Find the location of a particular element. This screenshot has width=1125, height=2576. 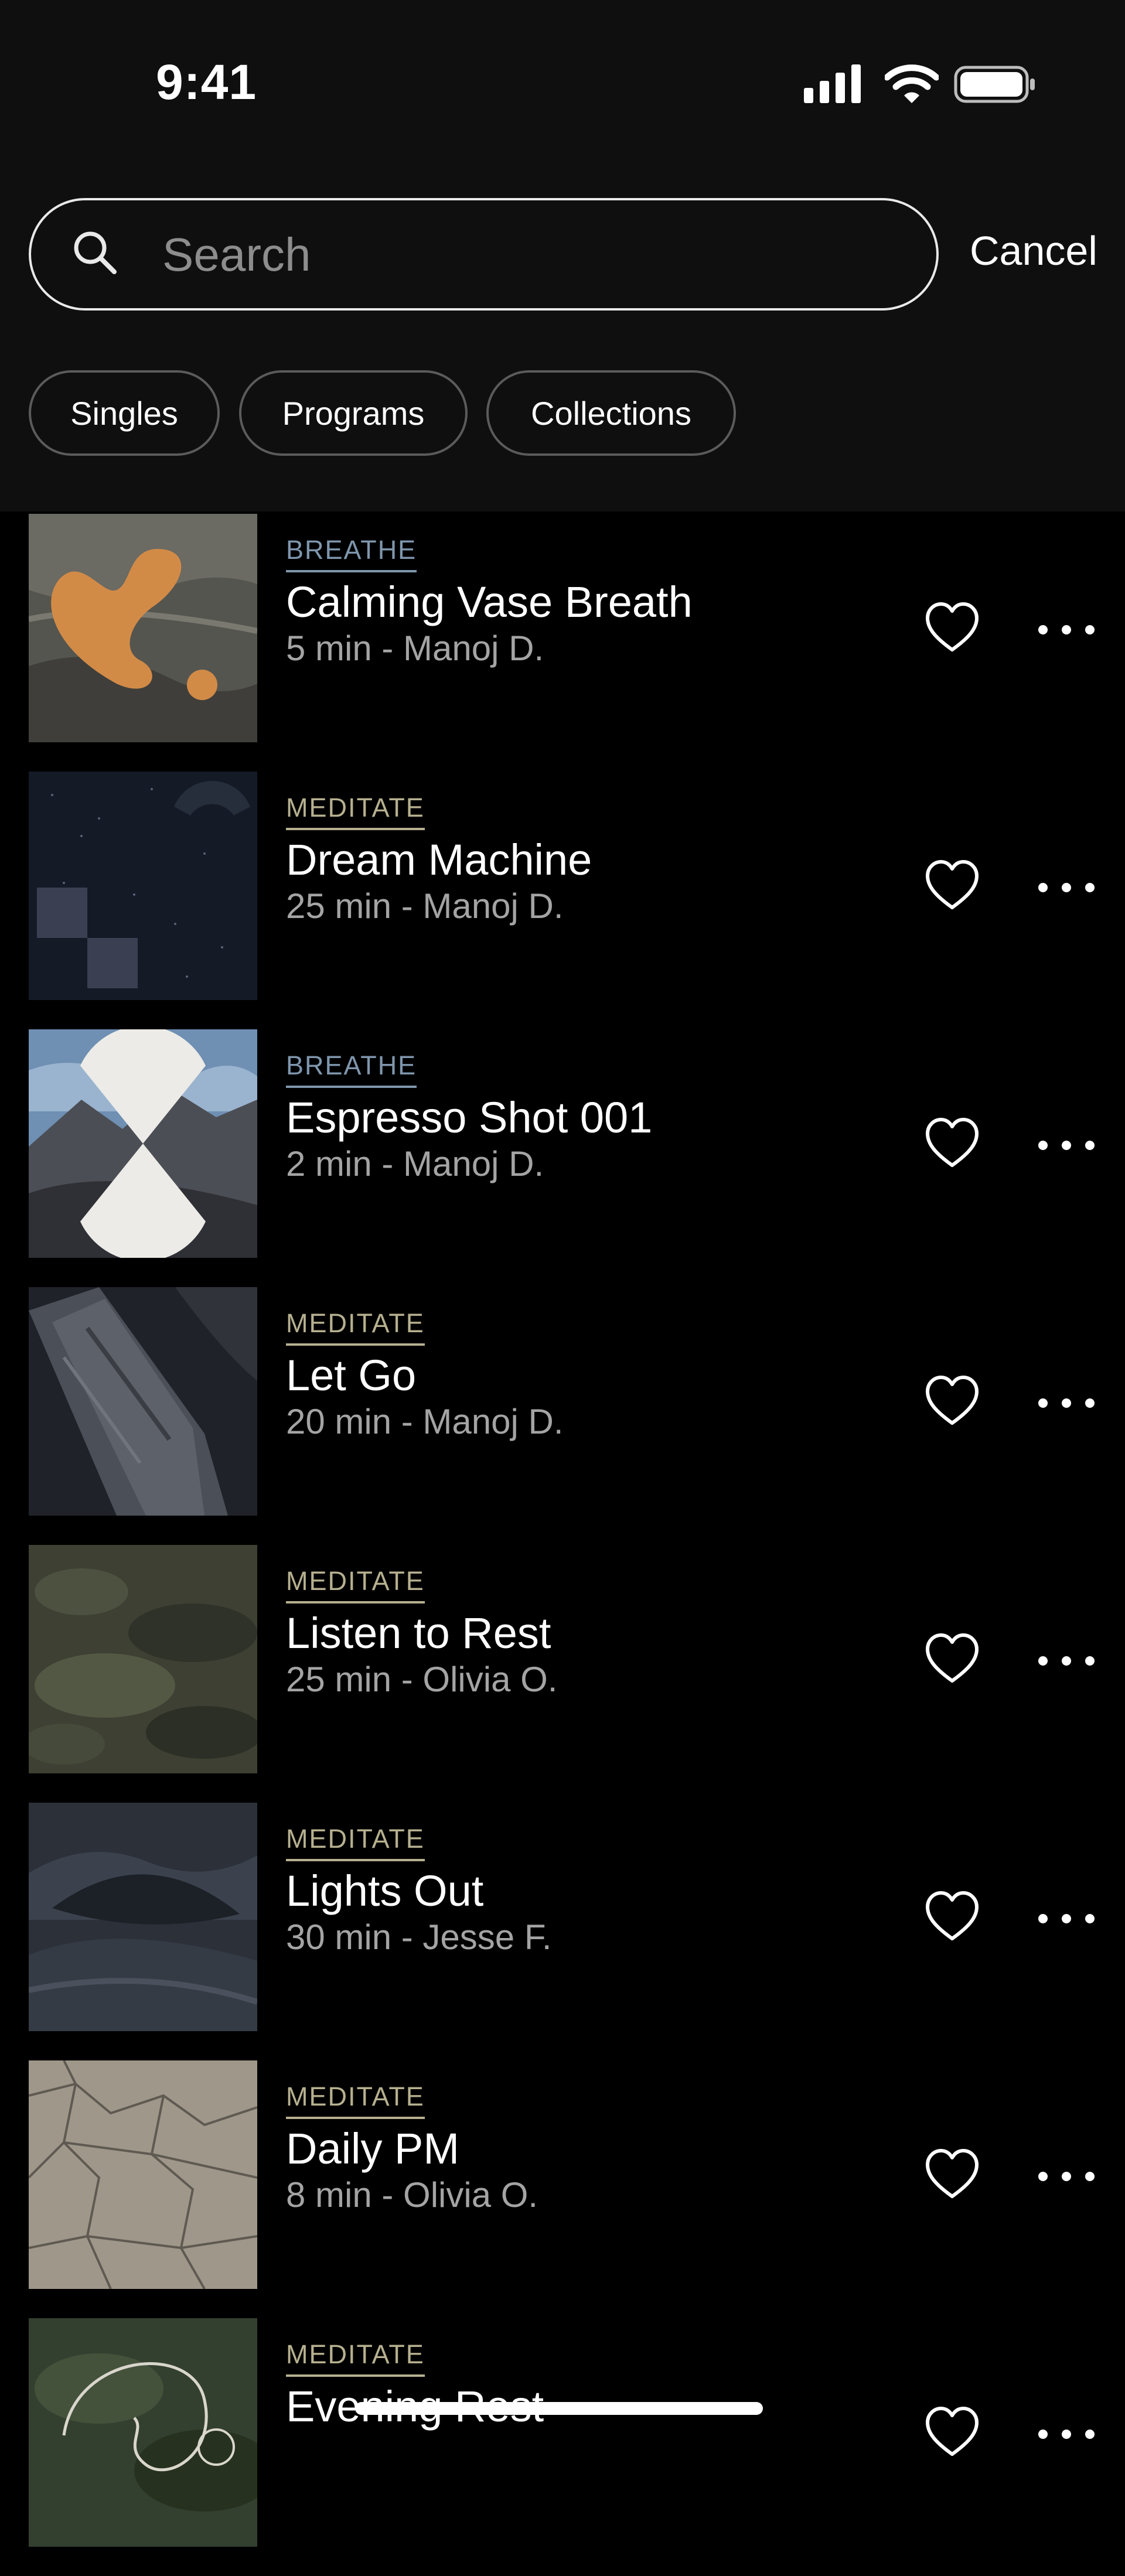

item-title: Listen to Rest is located at coordinates (418, 1633).